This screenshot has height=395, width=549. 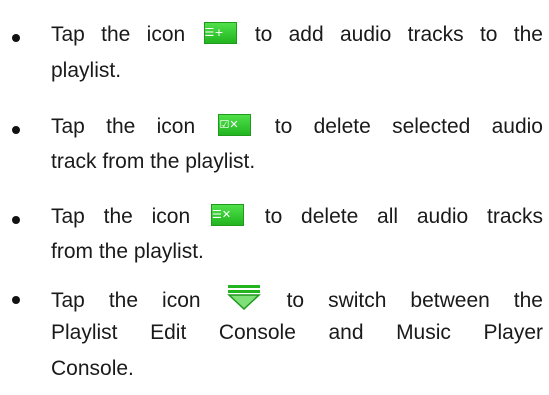 I want to click on text-continued: playlist., so click(x=86, y=70).